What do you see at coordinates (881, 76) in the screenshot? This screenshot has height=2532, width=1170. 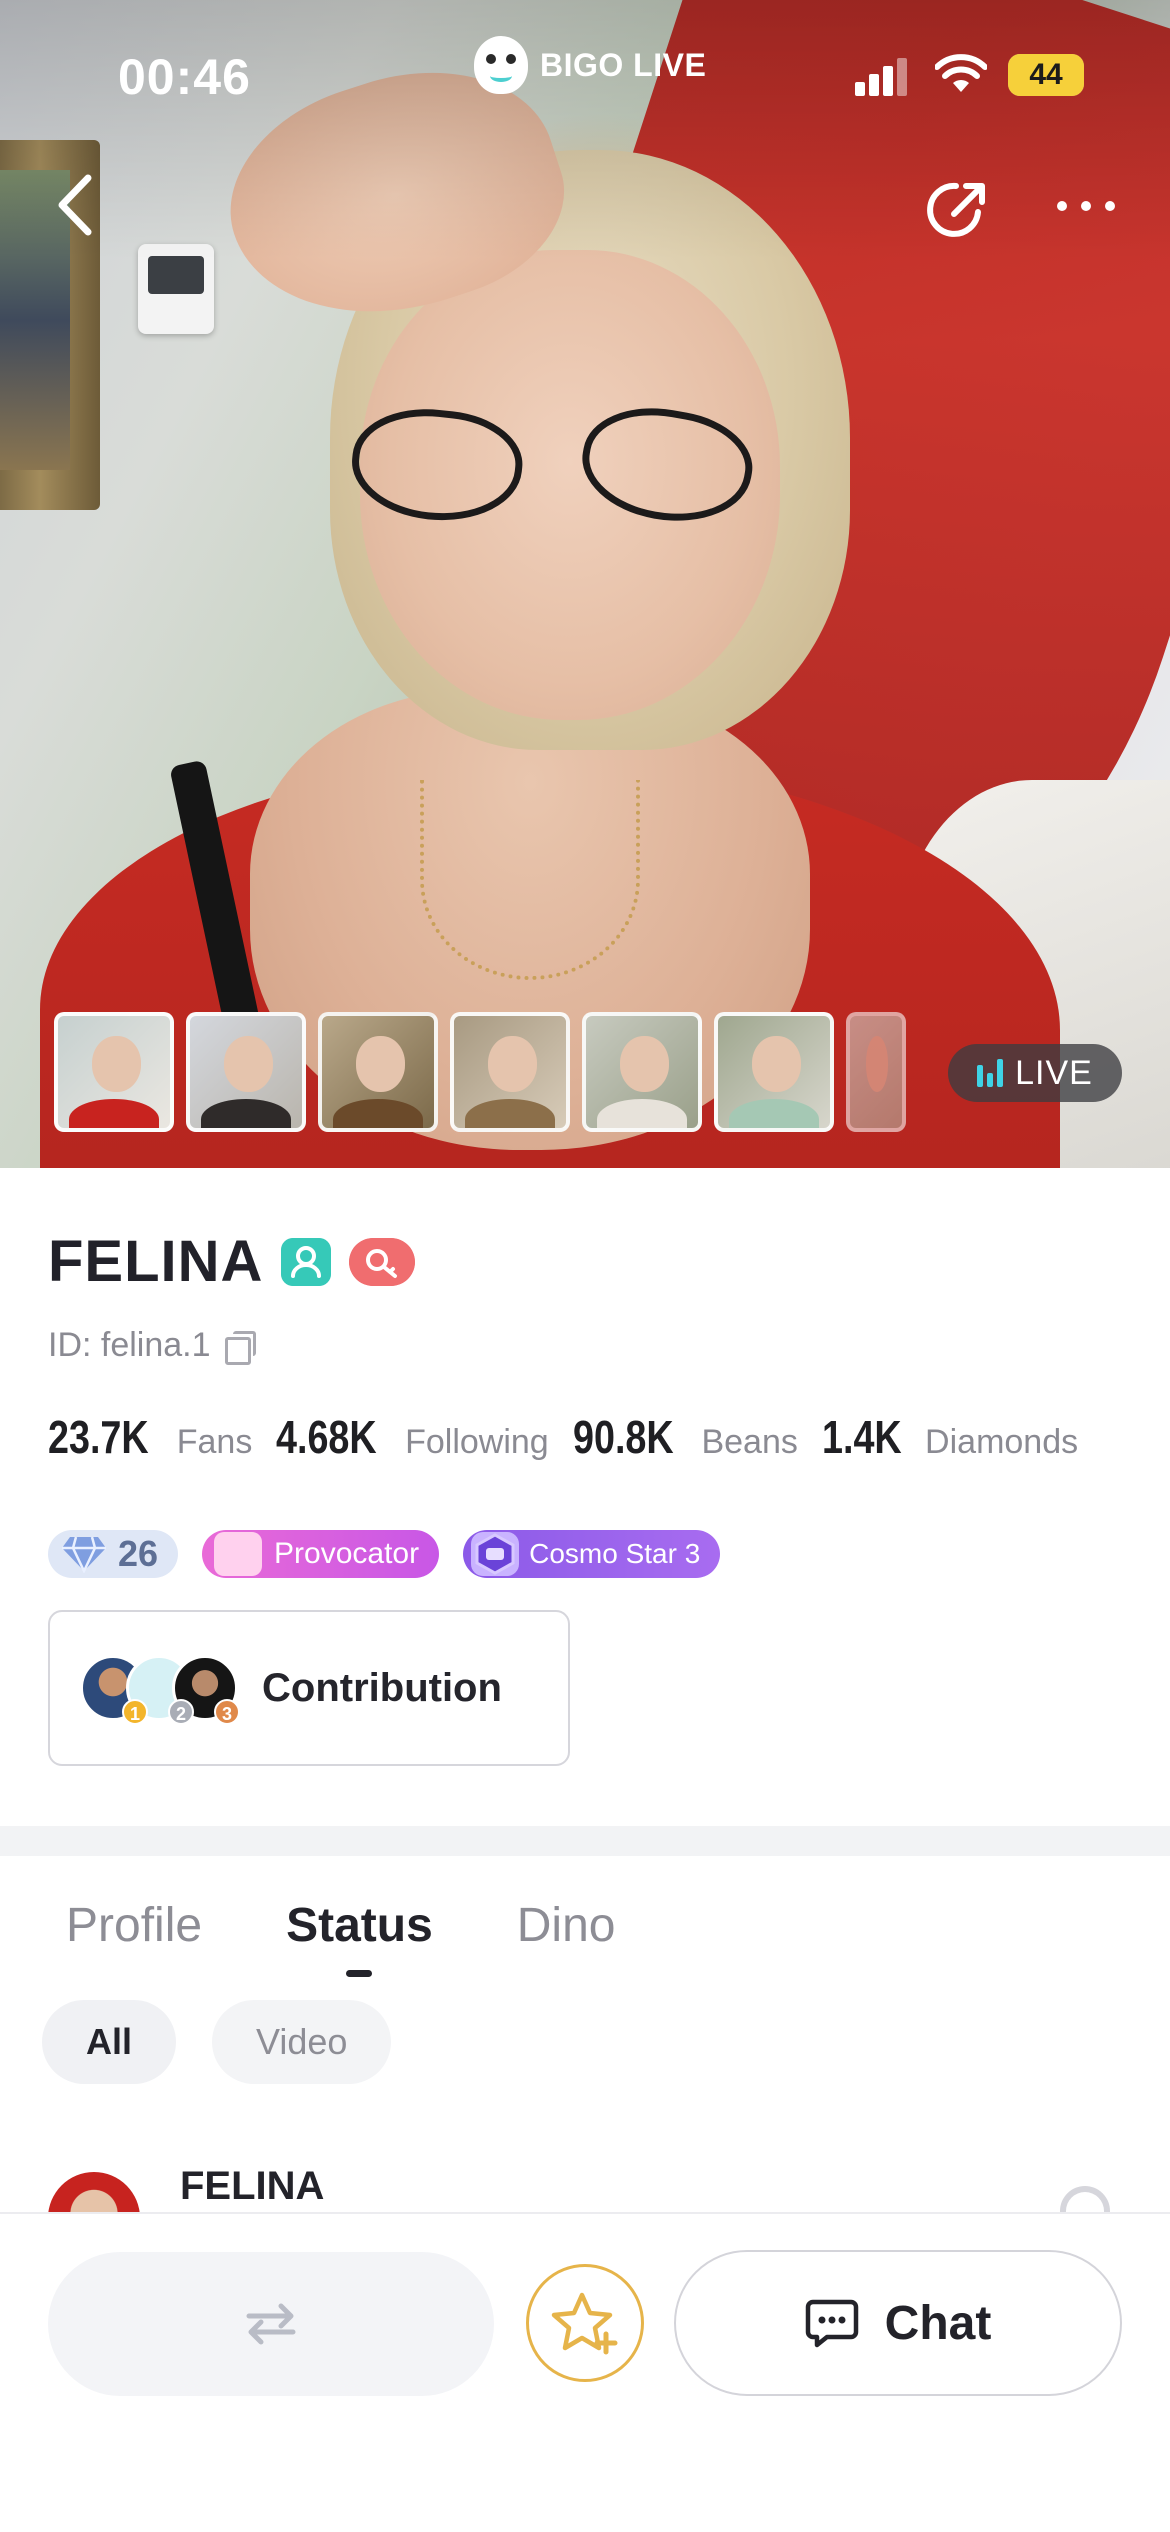 I see `cell-signal-icon` at bounding box center [881, 76].